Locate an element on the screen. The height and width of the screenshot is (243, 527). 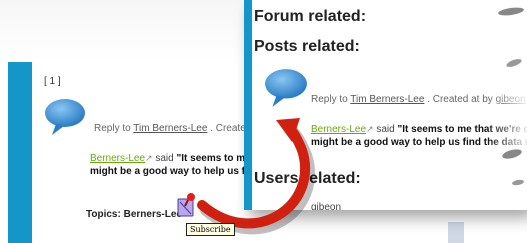
subscribe-icon is located at coordinates (187, 205).